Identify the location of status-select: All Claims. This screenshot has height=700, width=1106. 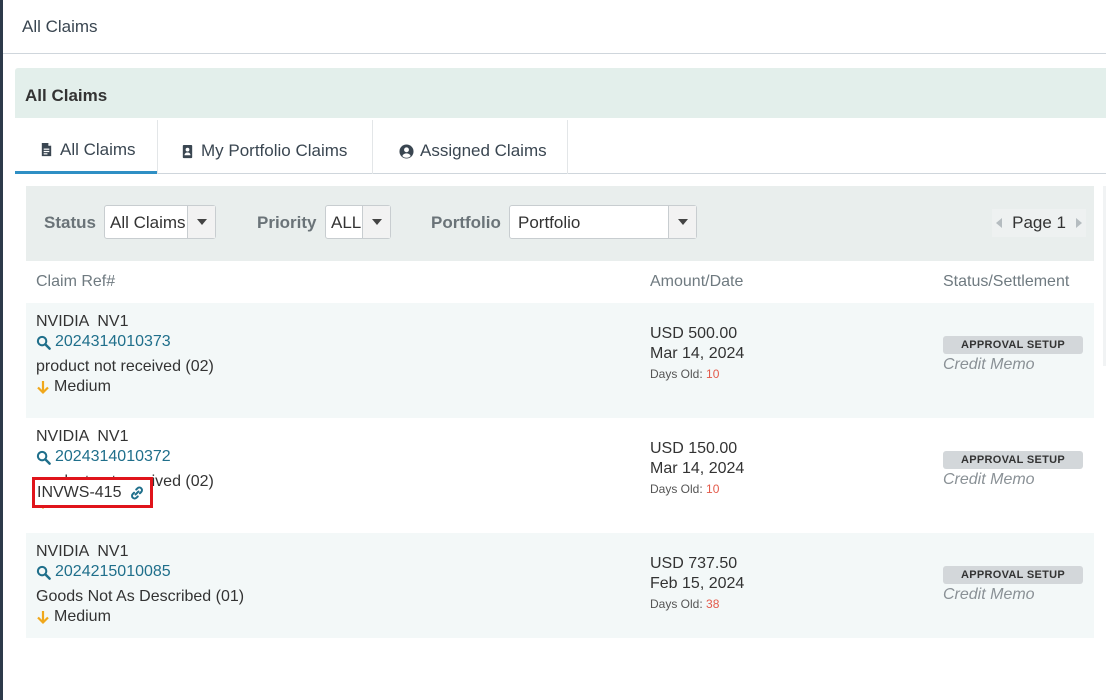
(160, 222).